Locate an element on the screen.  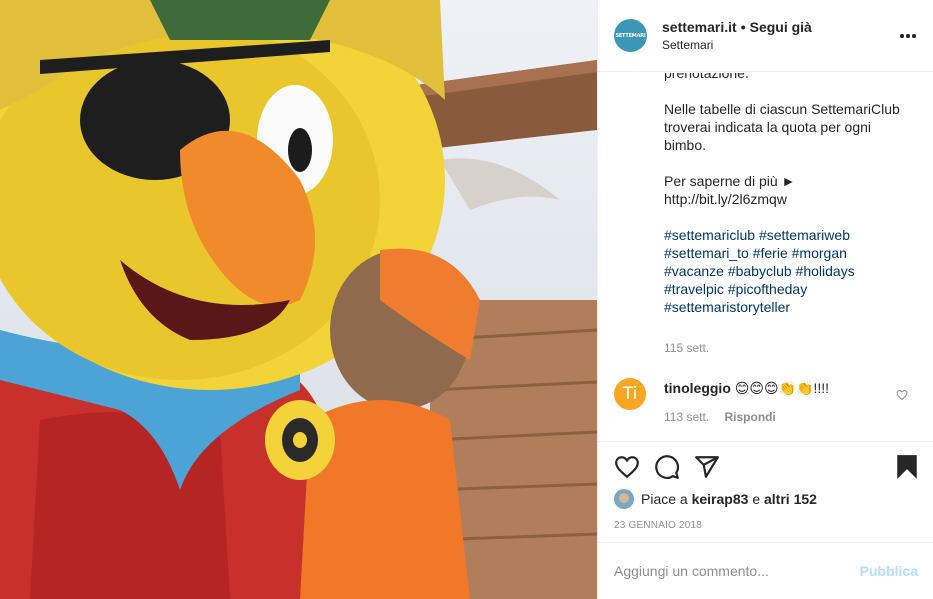
liker-username: keirap83 is located at coordinates (720, 499).